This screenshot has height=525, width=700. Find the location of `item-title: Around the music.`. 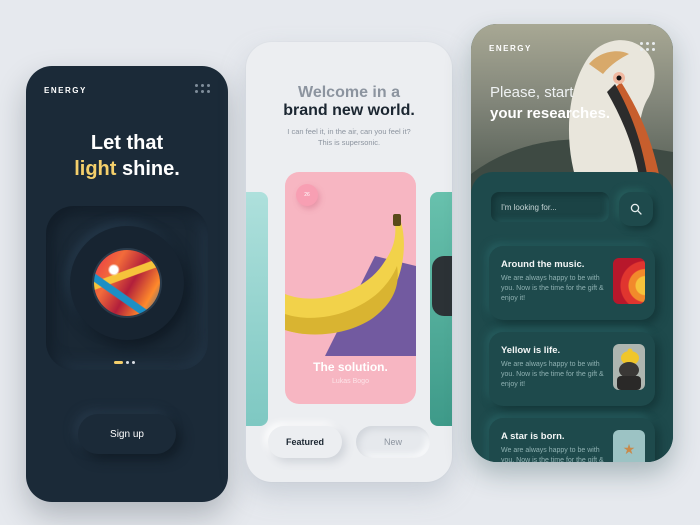

item-title: Around the music. is located at coordinates (543, 264).